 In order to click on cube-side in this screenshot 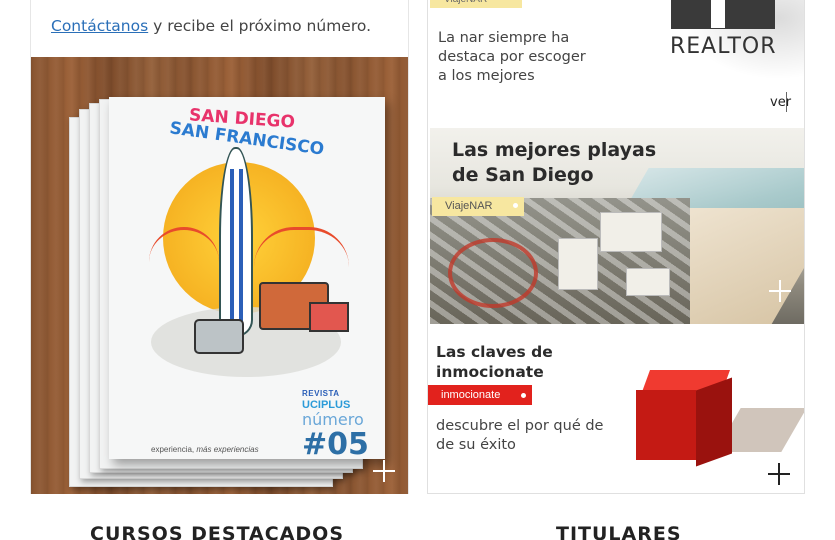, I will do `click(714, 422)`.